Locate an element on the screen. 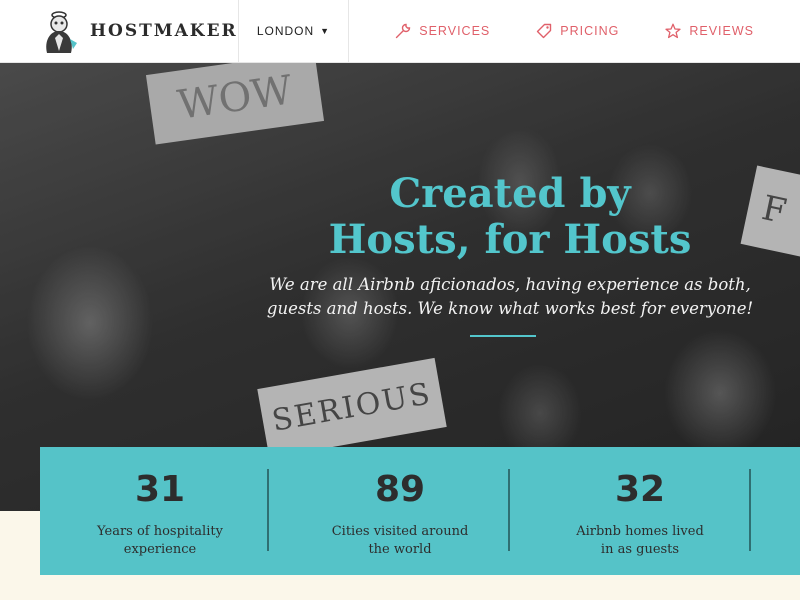 The image size is (800, 600). city-selector: LONDON ▼ is located at coordinates (294, 31).